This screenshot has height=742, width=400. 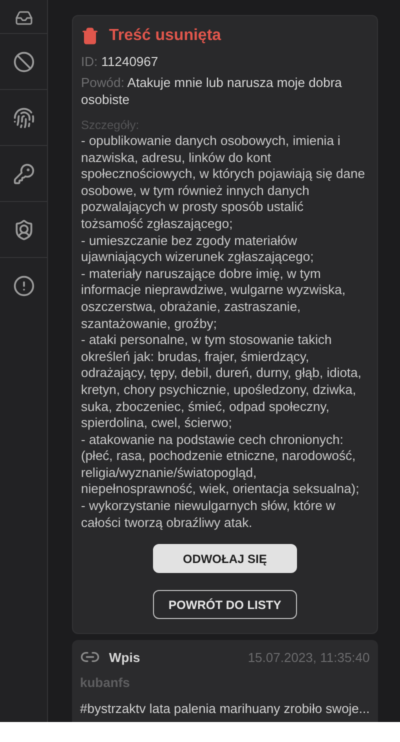 I want to click on details-paragraph: - wykorzystanie niewulgarnych słów, które w całości tworzą obraźliwy atak., so click(x=208, y=515).